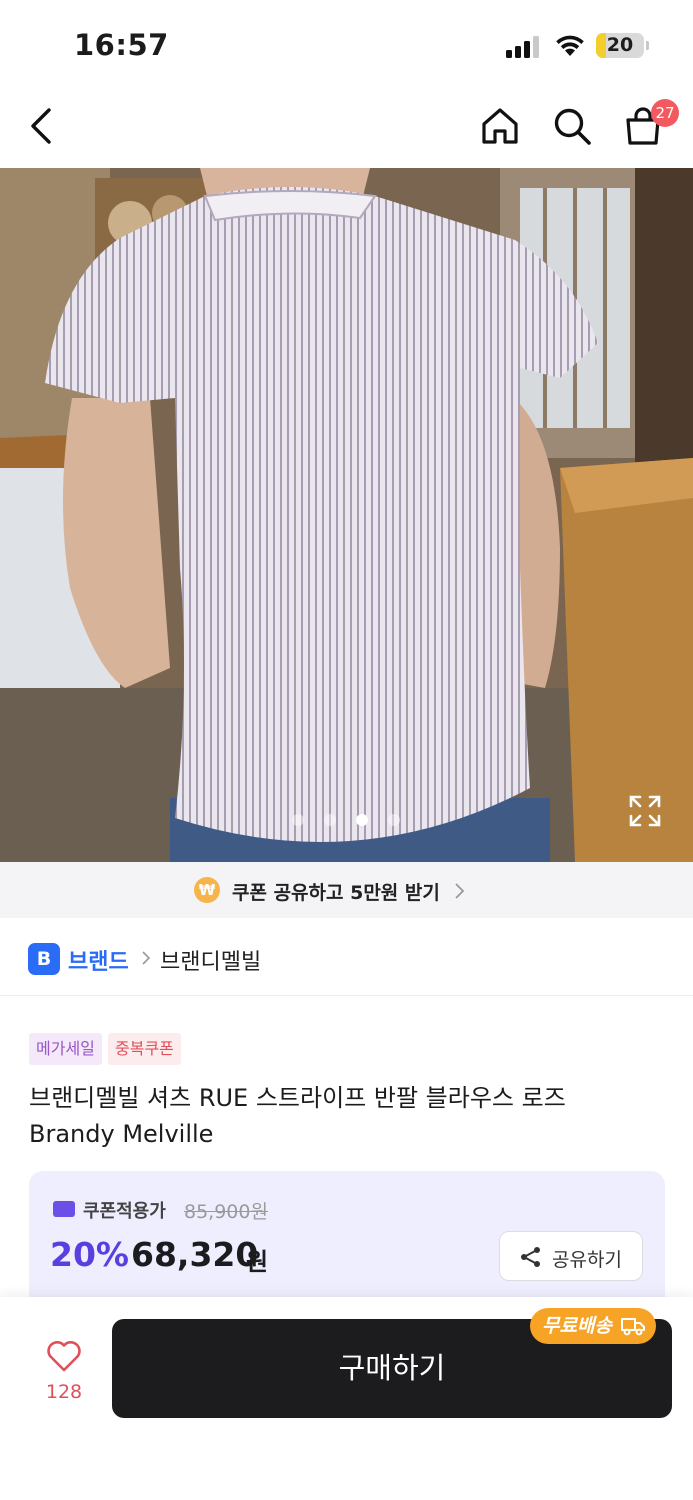 The height and width of the screenshot is (1500, 693). What do you see at coordinates (207, 890) in the screenshot?
I see `won-coin-icon: ₩` at bounding box center [207, 890].